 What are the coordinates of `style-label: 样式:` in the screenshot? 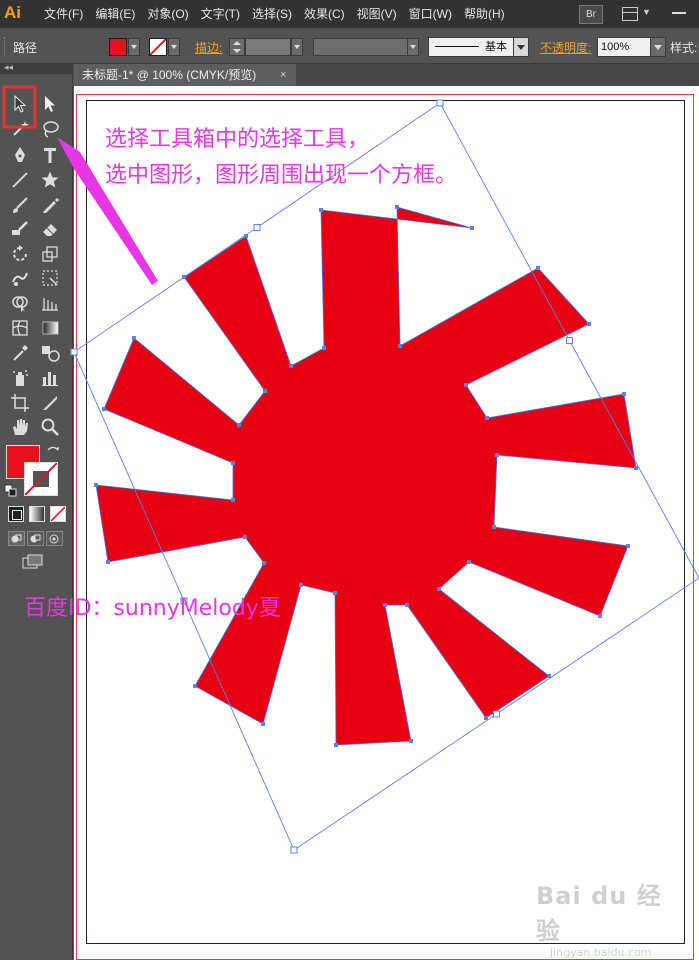 It's located at (684, 48).